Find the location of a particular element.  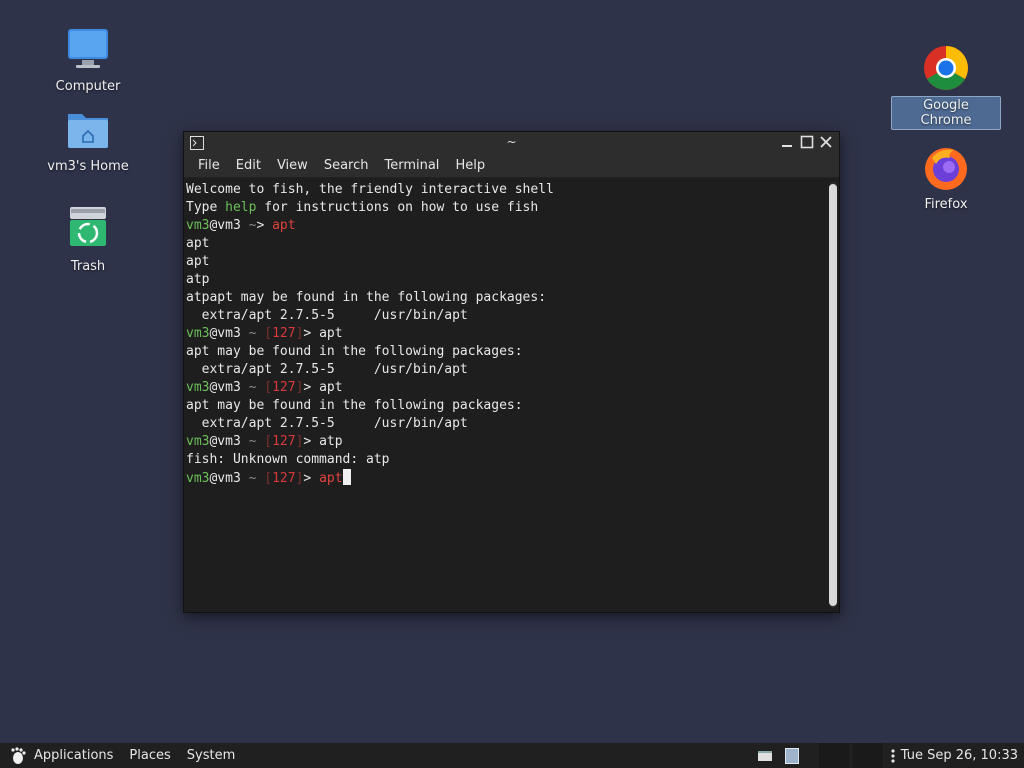

window-titlebar: ~ is located at coordinates (511, 143).